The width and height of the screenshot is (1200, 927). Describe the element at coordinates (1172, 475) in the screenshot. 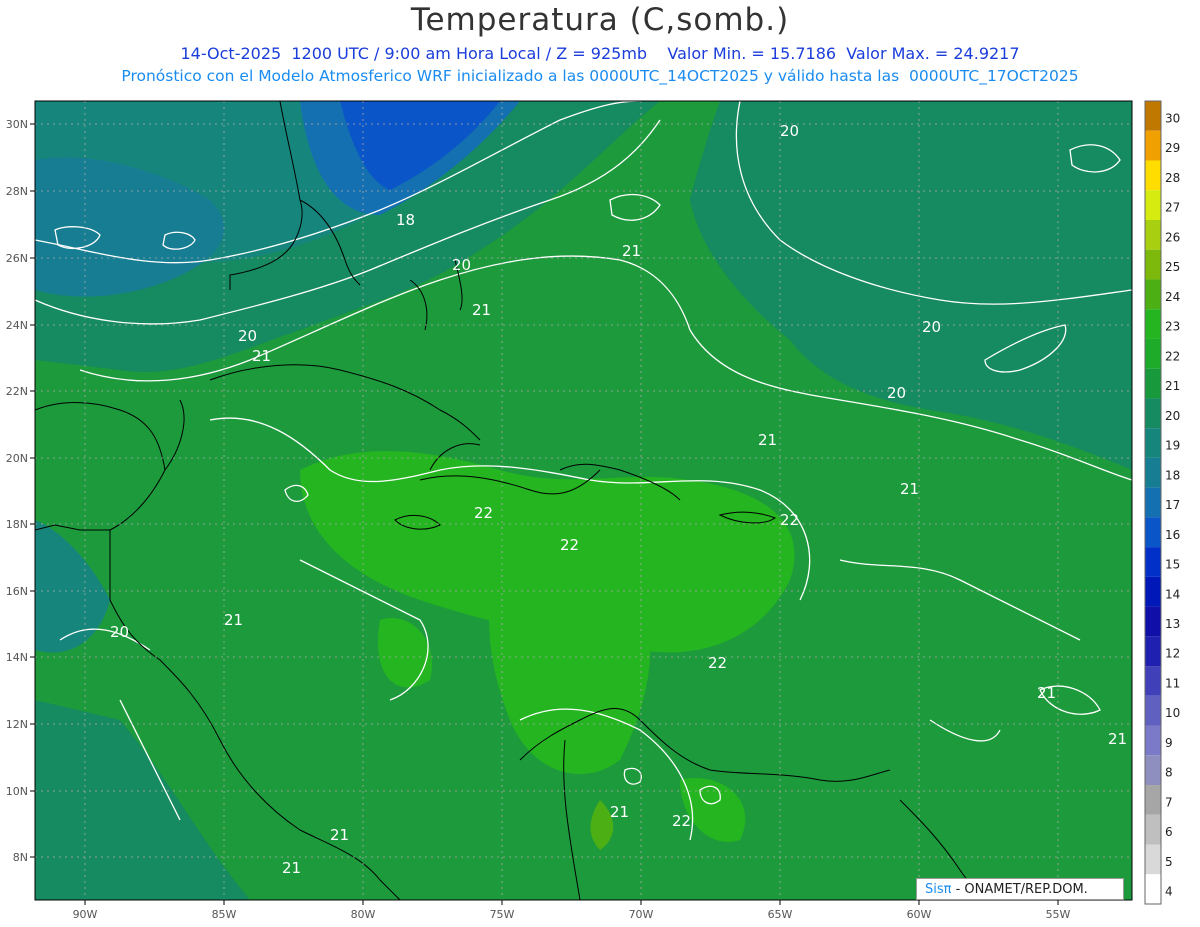

I see `colorbar-label: 18` at that location.